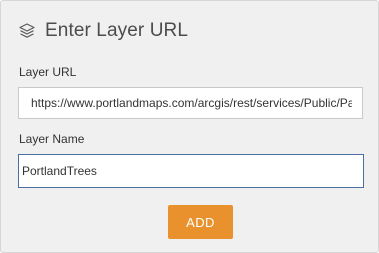 The image size is (379, 253). What do you see at coordinates (190, 103) in the screenshot?
I see `layer-url-input` at bounding box center [190, 103].